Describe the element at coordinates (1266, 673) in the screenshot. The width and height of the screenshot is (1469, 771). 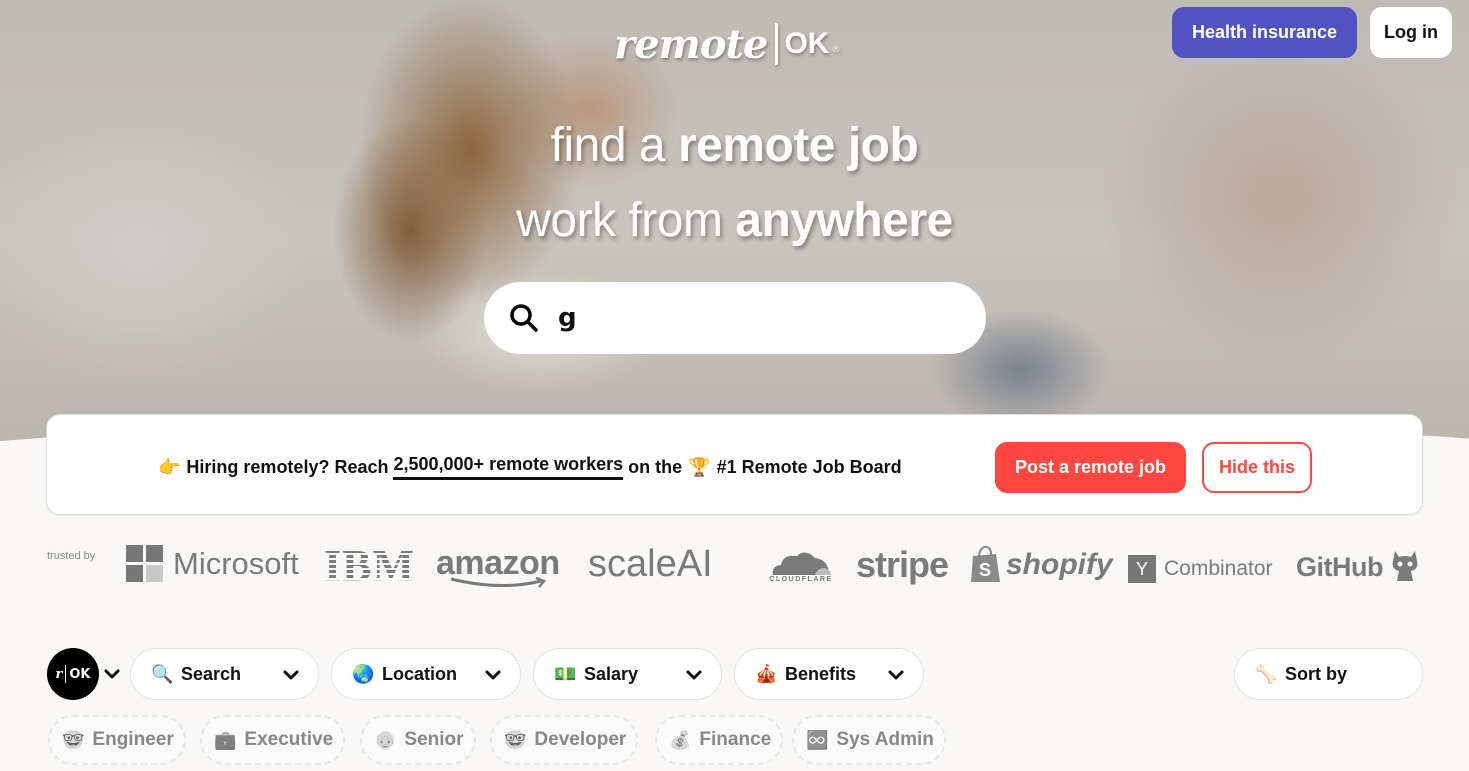
I see `bone-icon: 🦴` at that location.